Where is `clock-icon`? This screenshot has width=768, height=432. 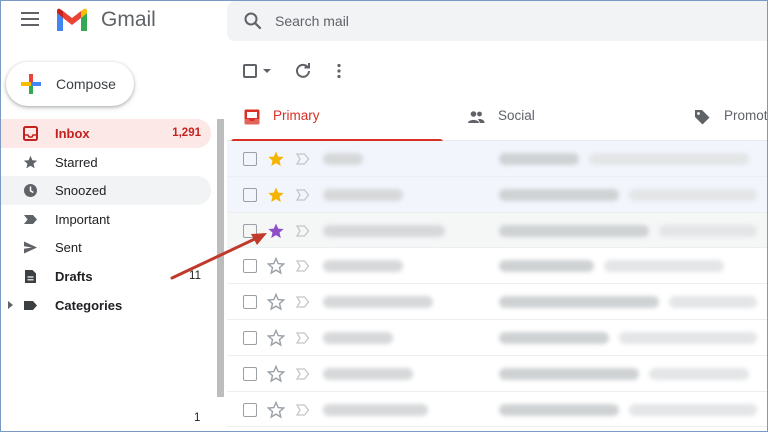 clock-icon is located at coordinates (30, 191).